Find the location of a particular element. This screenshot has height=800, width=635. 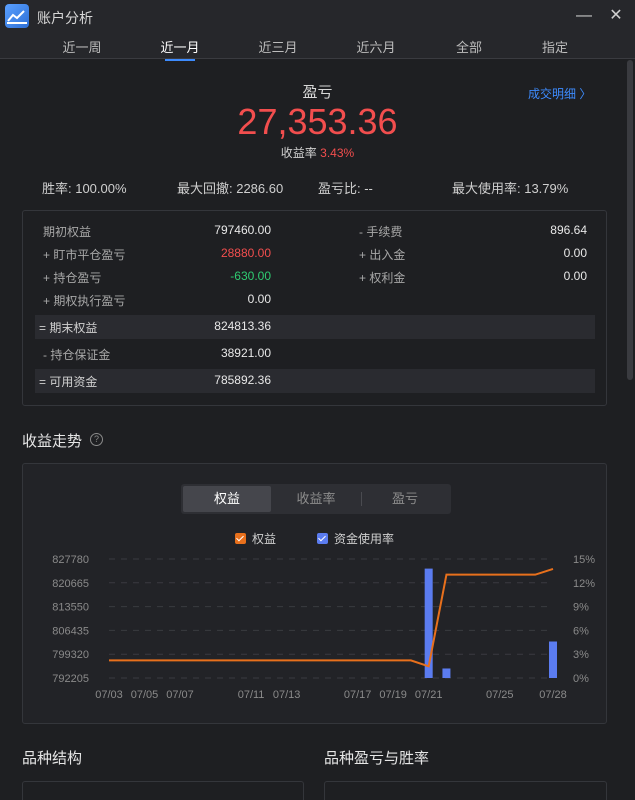

equity-line is located at coordinates (331, 617).